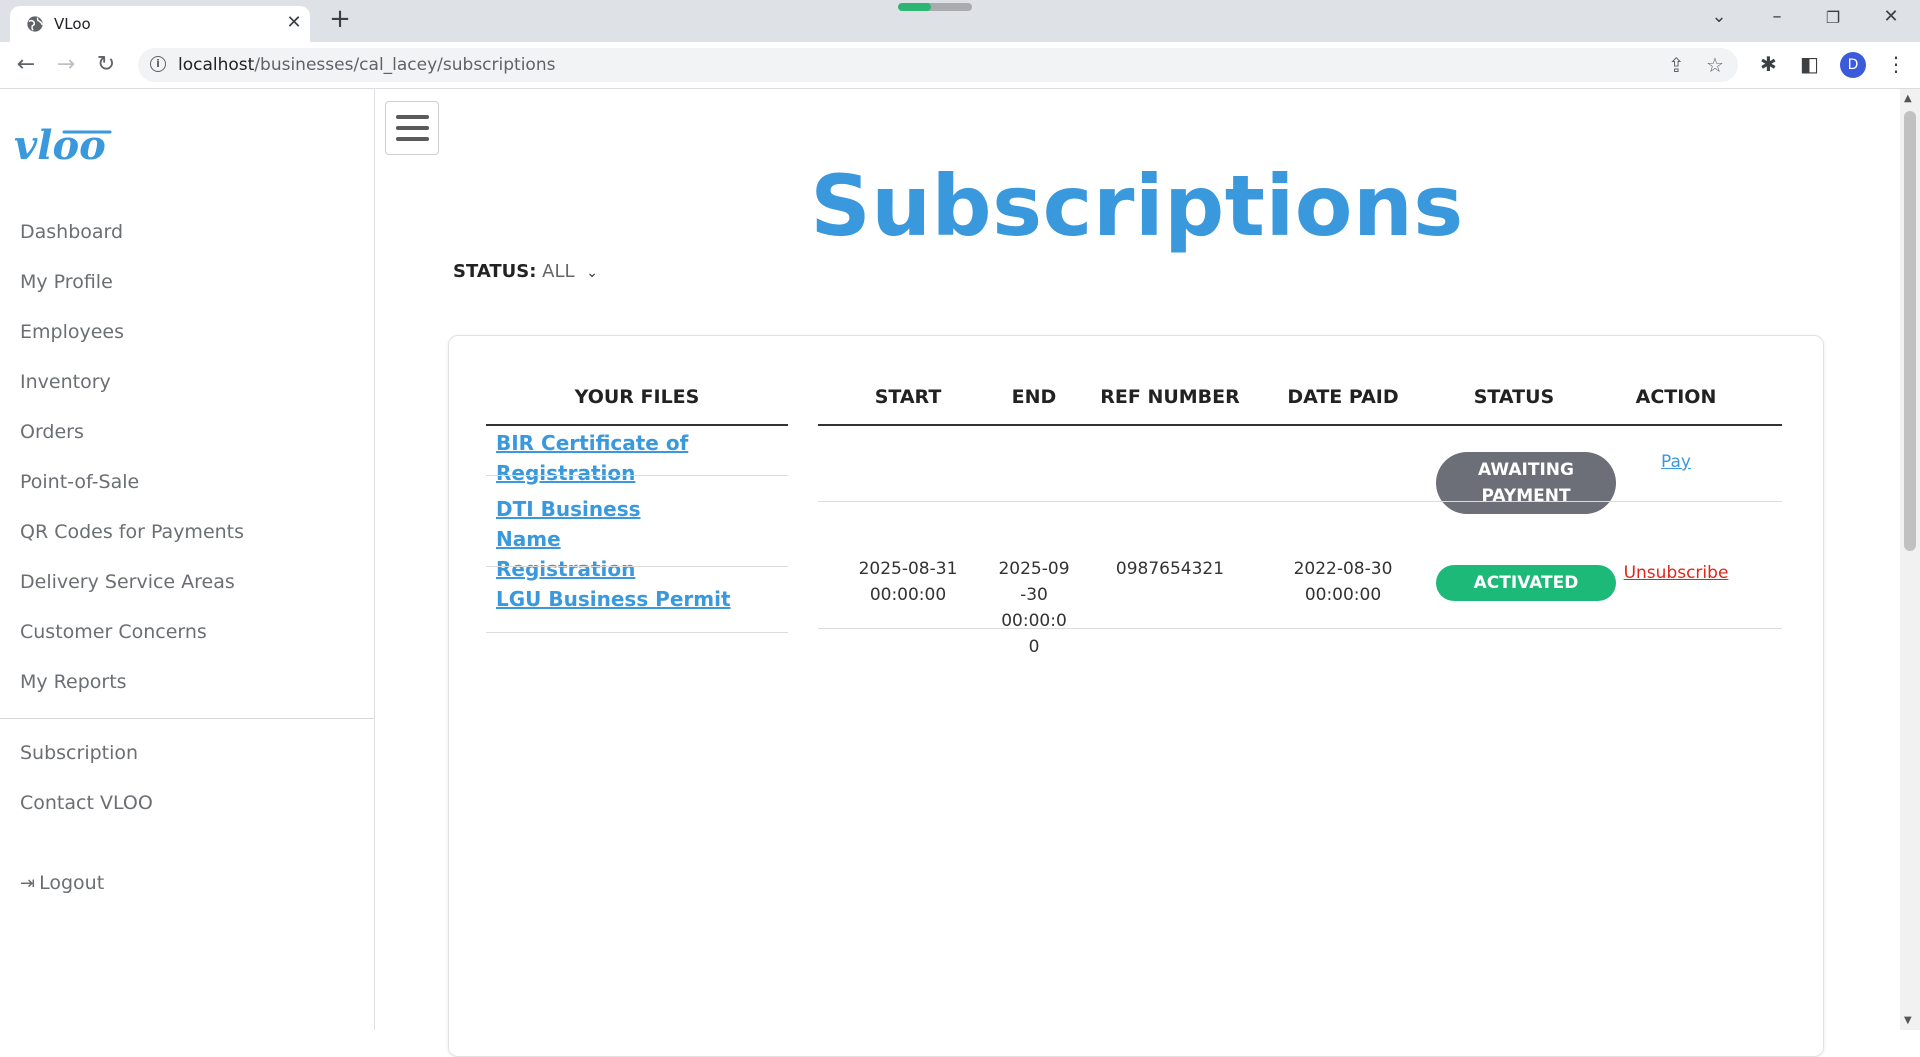 Image resolution: width=1920 pixels, height=1057 pixels. Describe the element at coordinates (1526, 583) in the screenshot. I see `status-badge: ACTIVATED` at that location.